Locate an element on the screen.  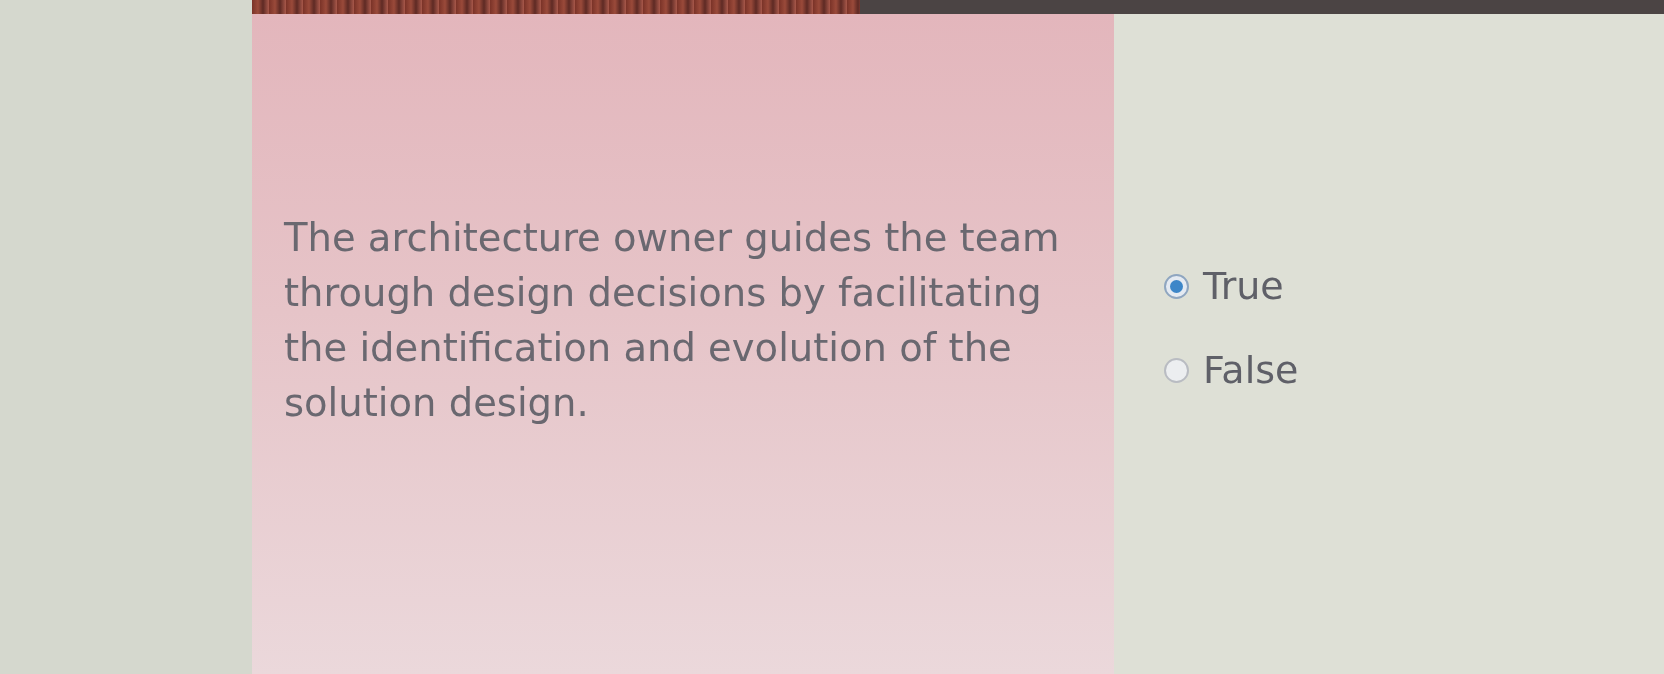
question-text: The architecture owner guides the team through design decisions by facilitating the identification and evolution of the solution design. is located at coordinates (672, 320).